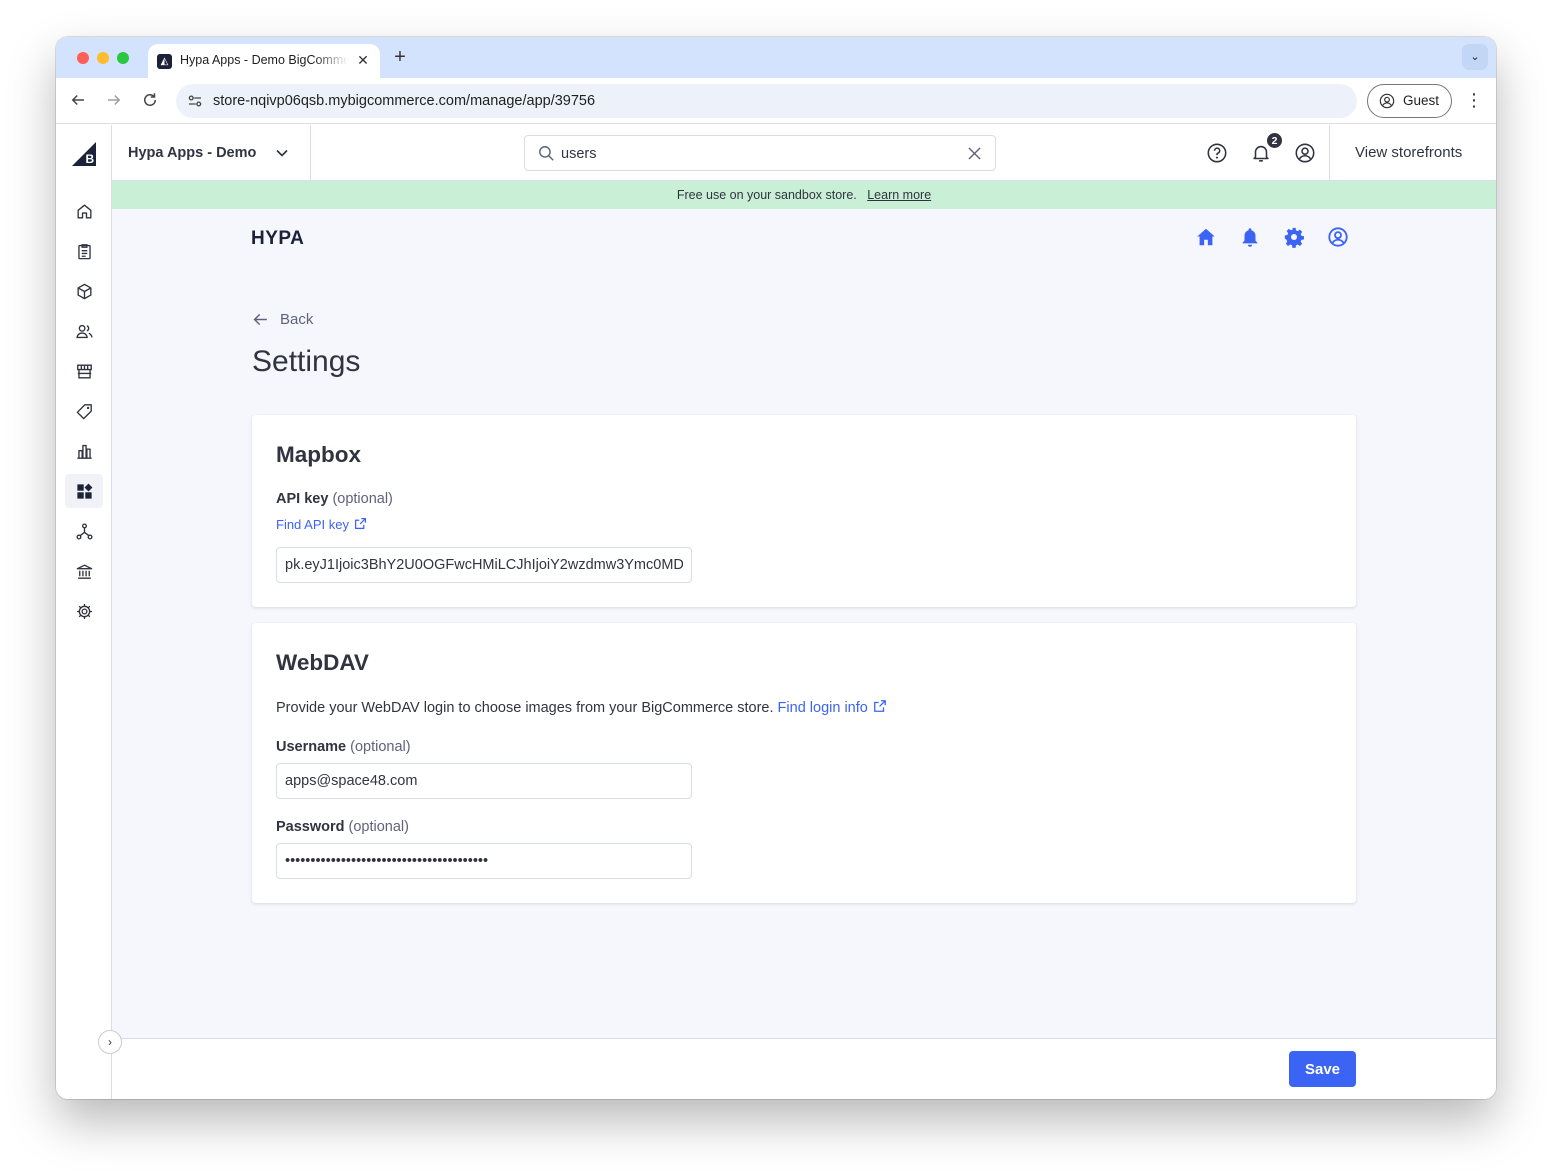 The image size is (1552, 1173). I want to click on mapbox-card: Mapbox API key (optional) Find API key, so click(804, 511).